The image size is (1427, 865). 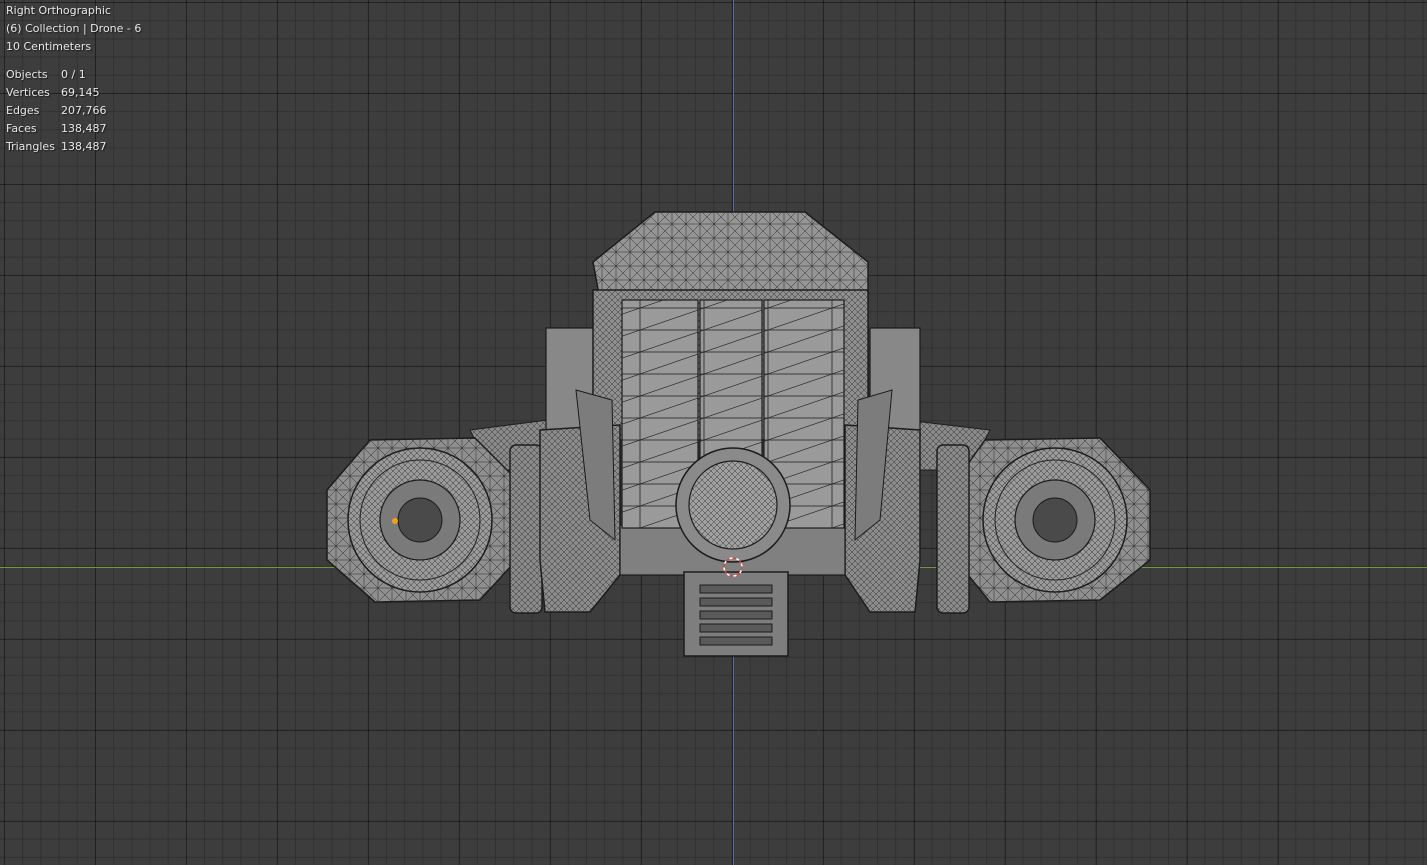 I want to click on right-engine, so click(x=1055, y=520).